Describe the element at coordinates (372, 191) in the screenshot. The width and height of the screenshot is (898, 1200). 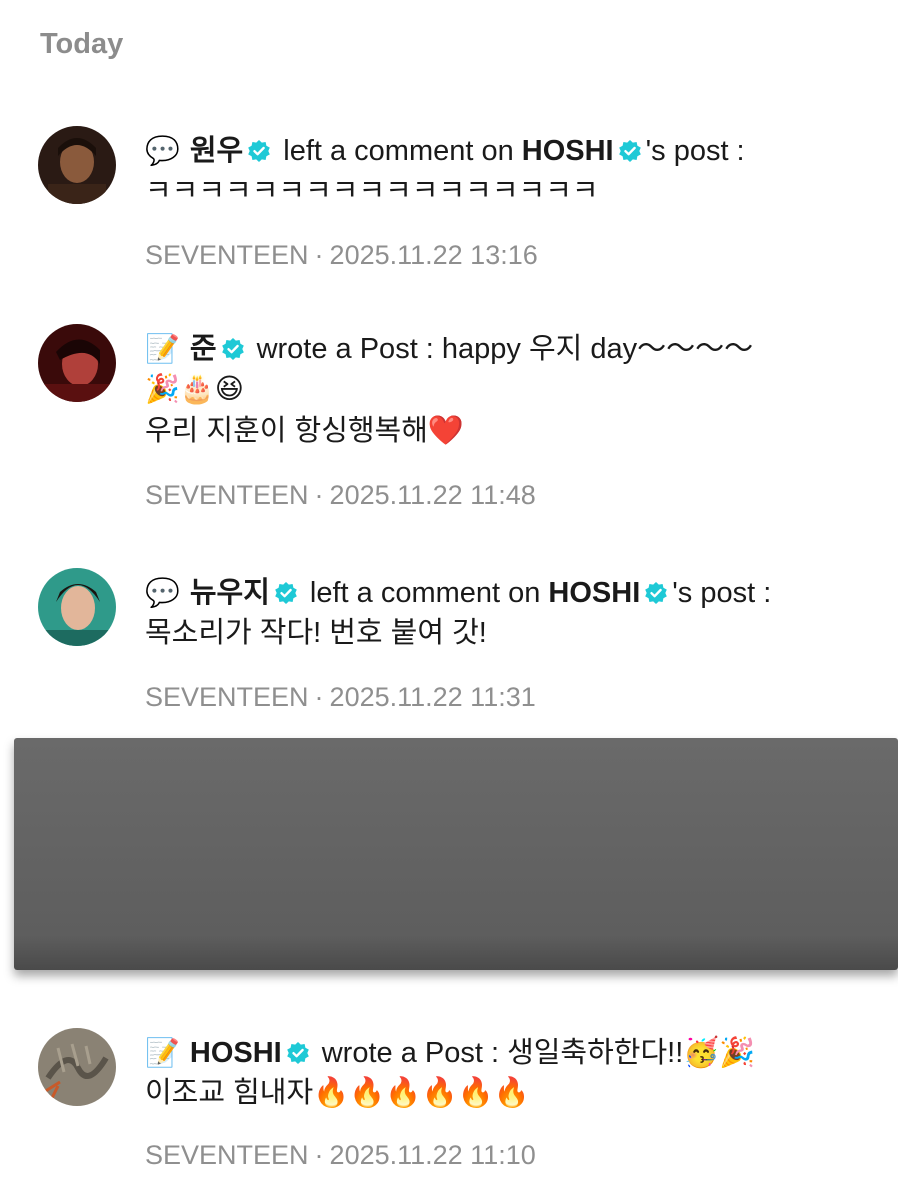
I see `body-text: ㅋㅋㅋㅋㅋㅋㅋㅋㅋㅋㅋㅋㅋㅋㅋㅋㅋ` at that location.